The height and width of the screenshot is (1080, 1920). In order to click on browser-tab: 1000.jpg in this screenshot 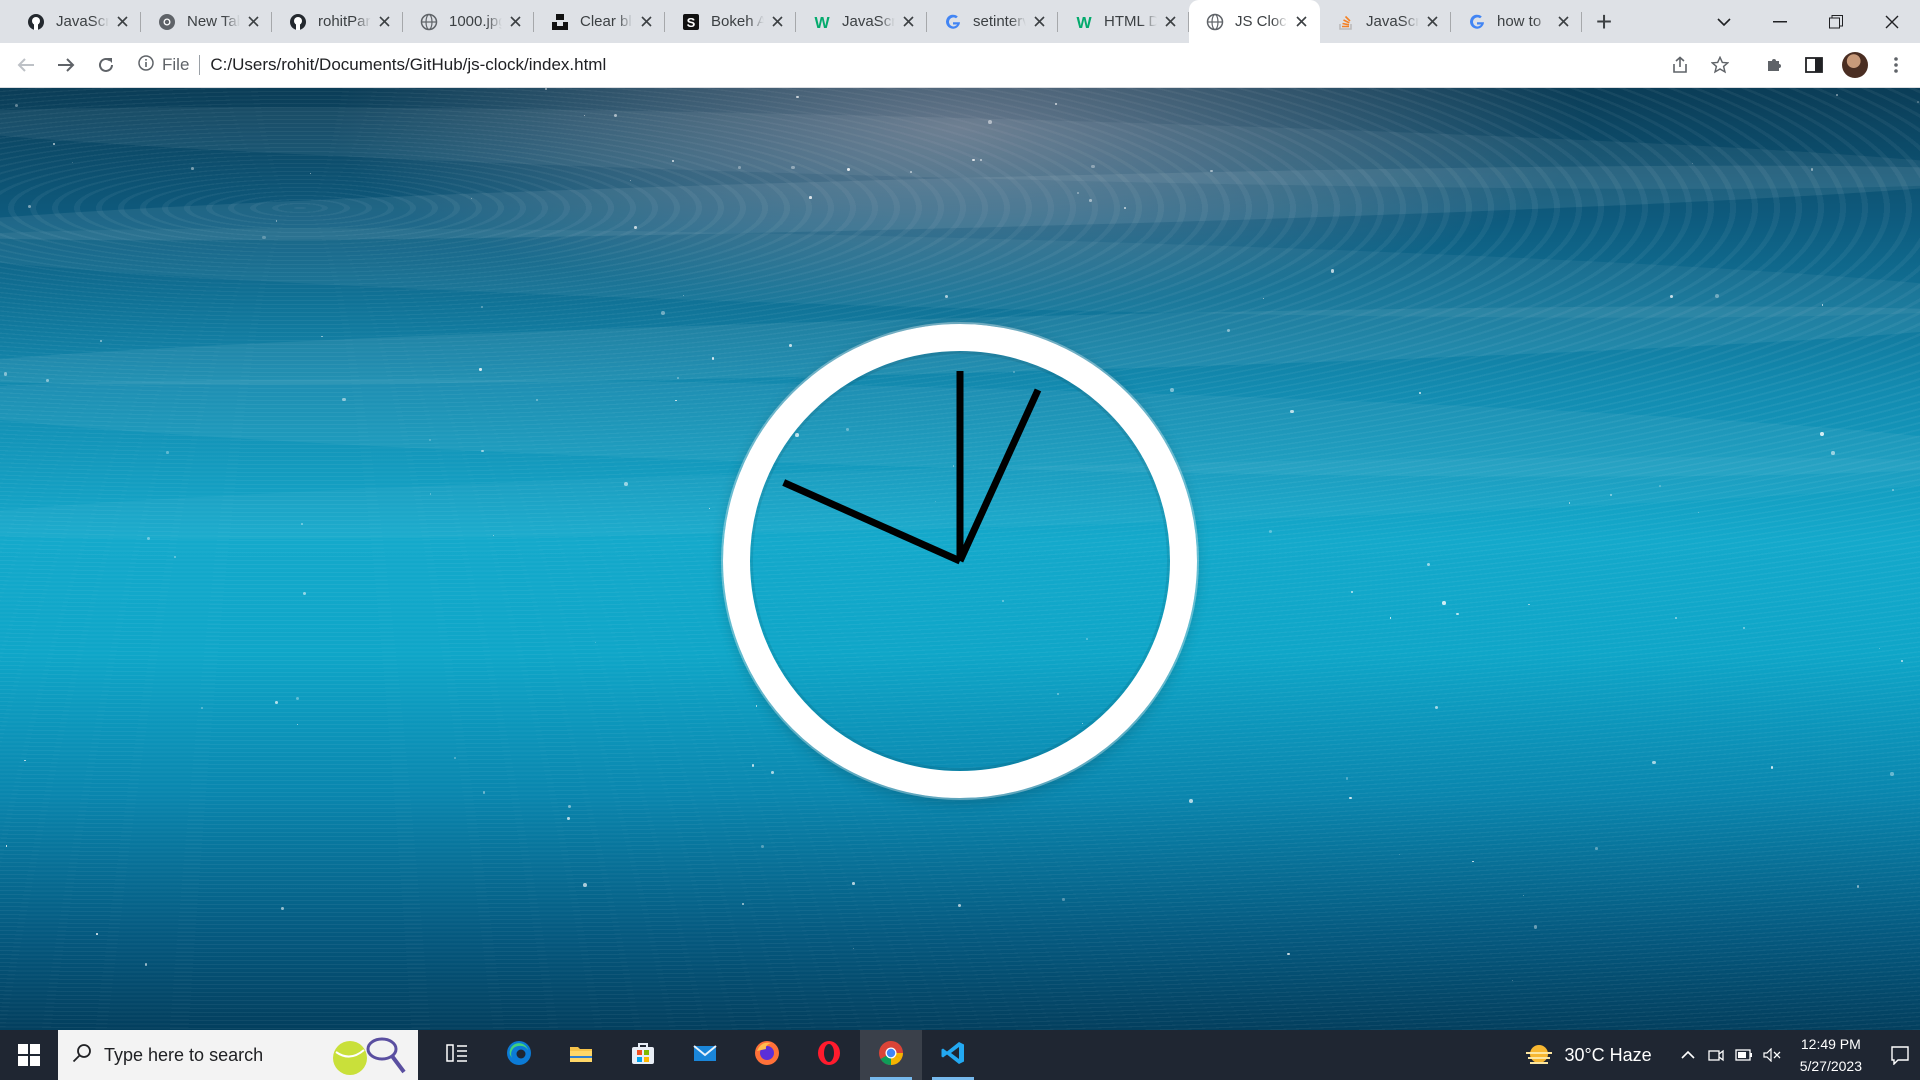, I will do `click(468, 21)`.